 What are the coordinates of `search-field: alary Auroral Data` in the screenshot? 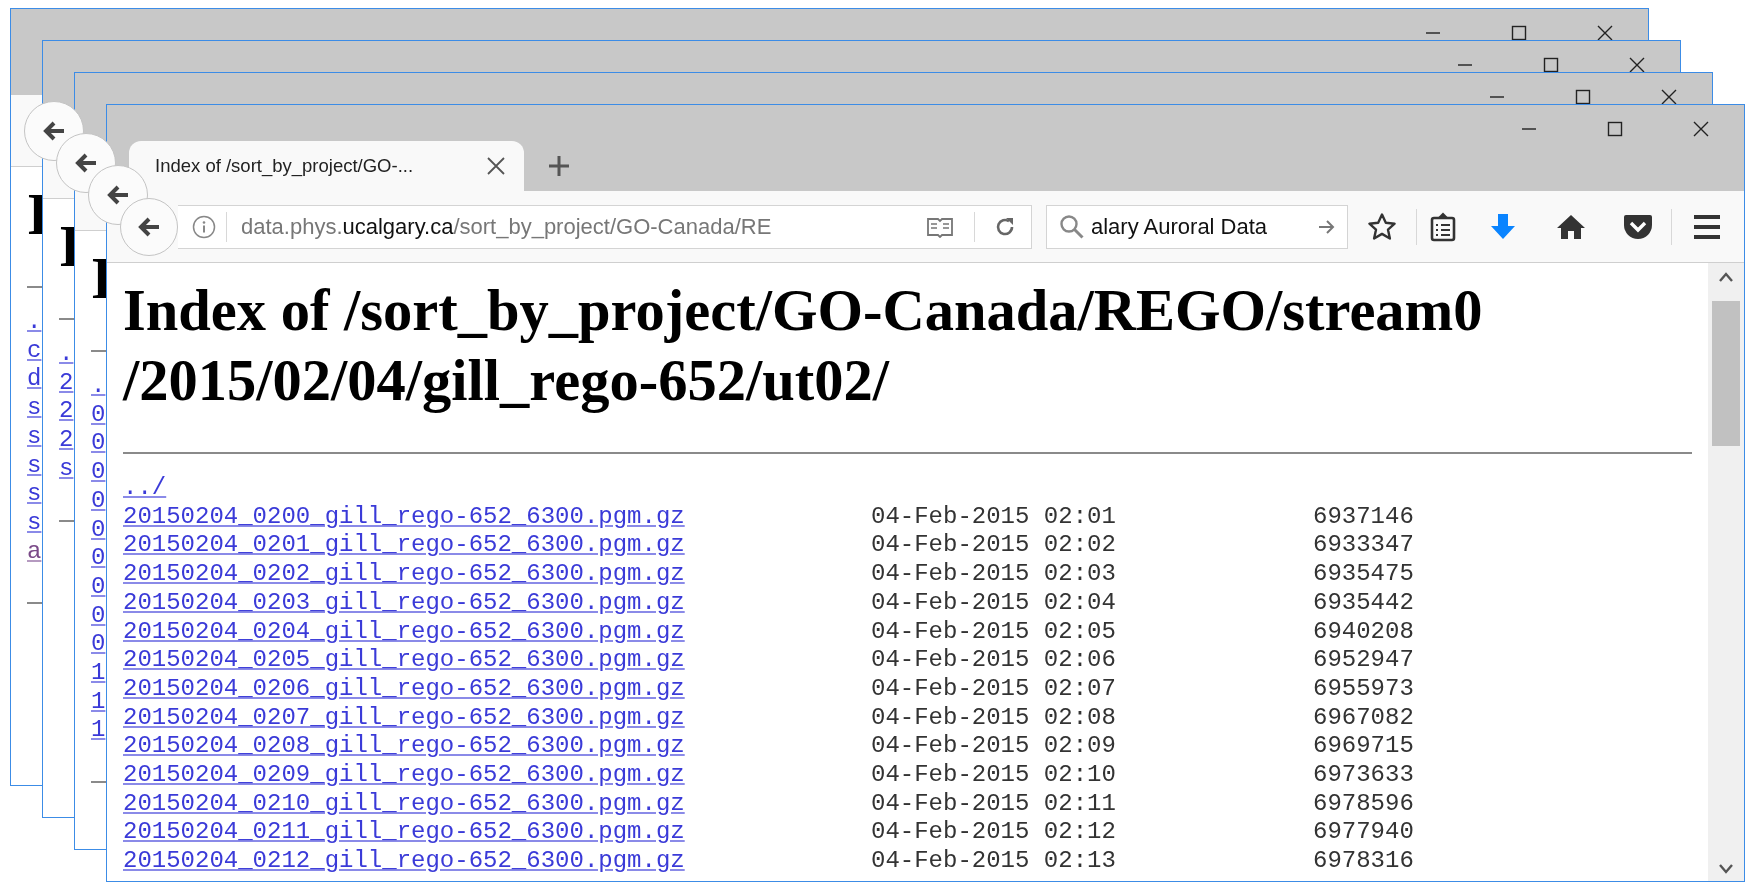 It's located at (1197, 226).